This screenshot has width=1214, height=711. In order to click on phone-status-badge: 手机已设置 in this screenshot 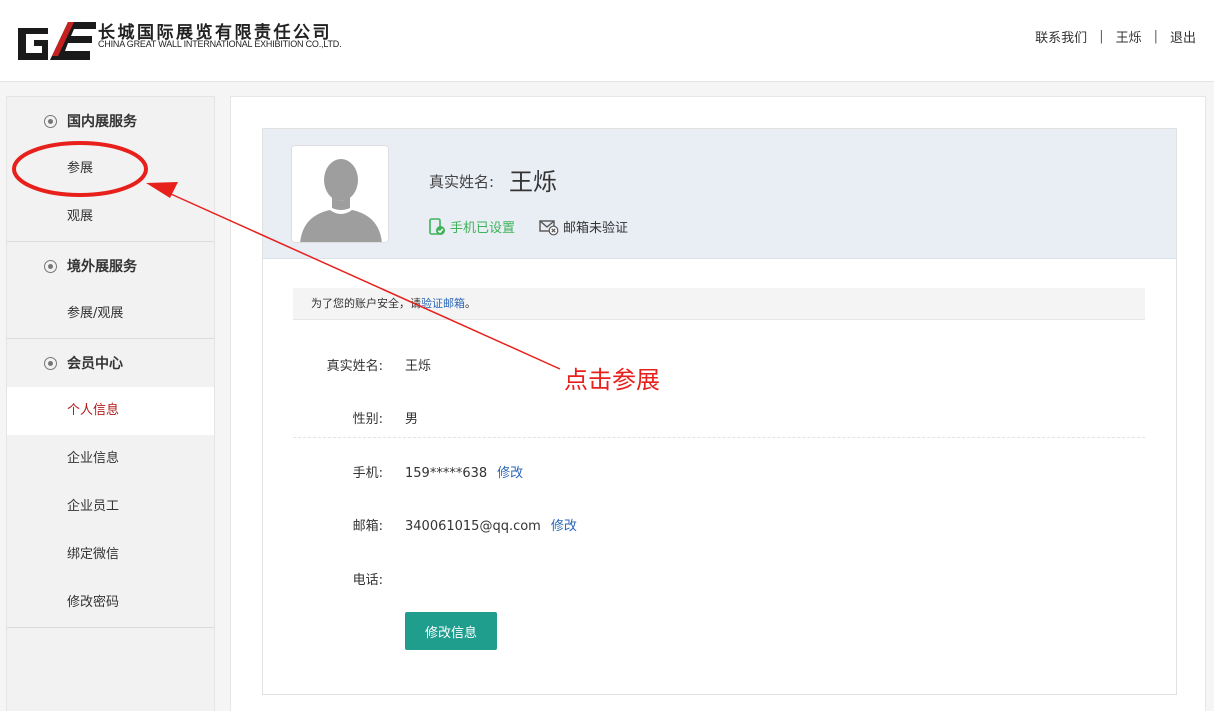, I will do `click(471, 226)`.